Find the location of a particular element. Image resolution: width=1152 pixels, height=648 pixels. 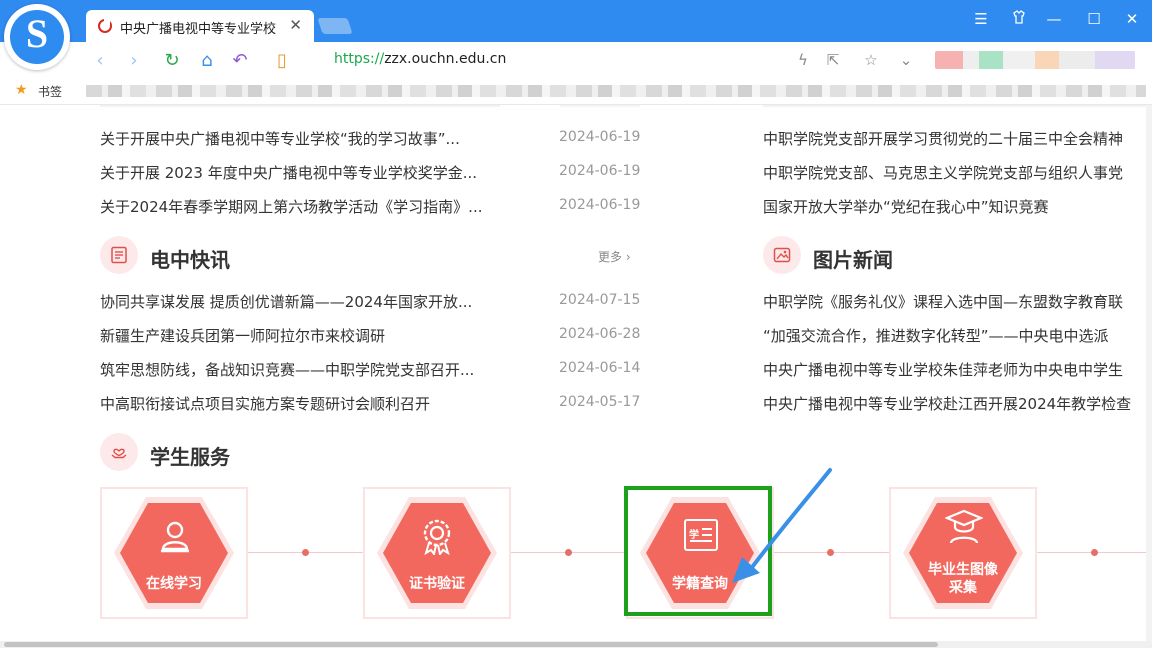

quick-news-date: 2024-05-17 is located at coordinates (600, 402).